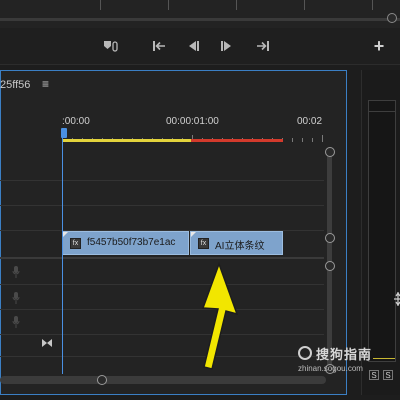  Describe the element at coordinates (62, 256) in the screenshot. I see `playhead-line` at that location.